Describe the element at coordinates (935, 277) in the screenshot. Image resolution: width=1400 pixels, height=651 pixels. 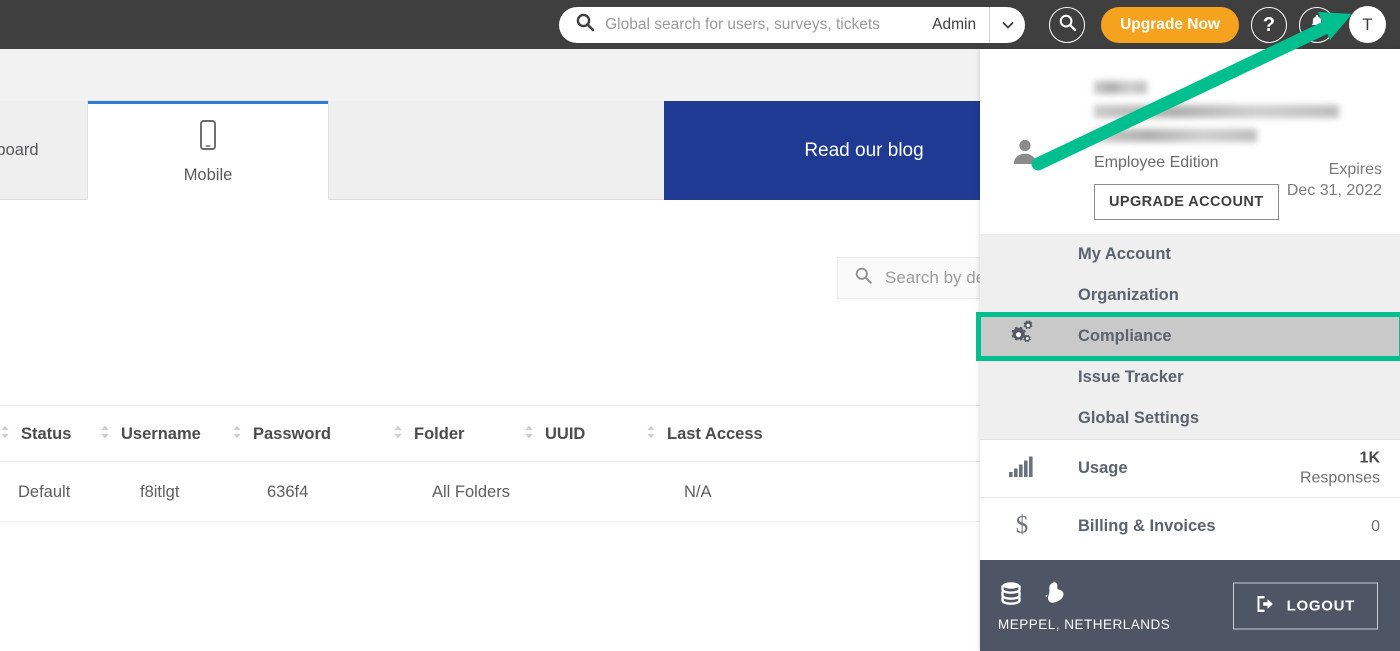
I see `table-search-placeholder: Search by de` at that location.